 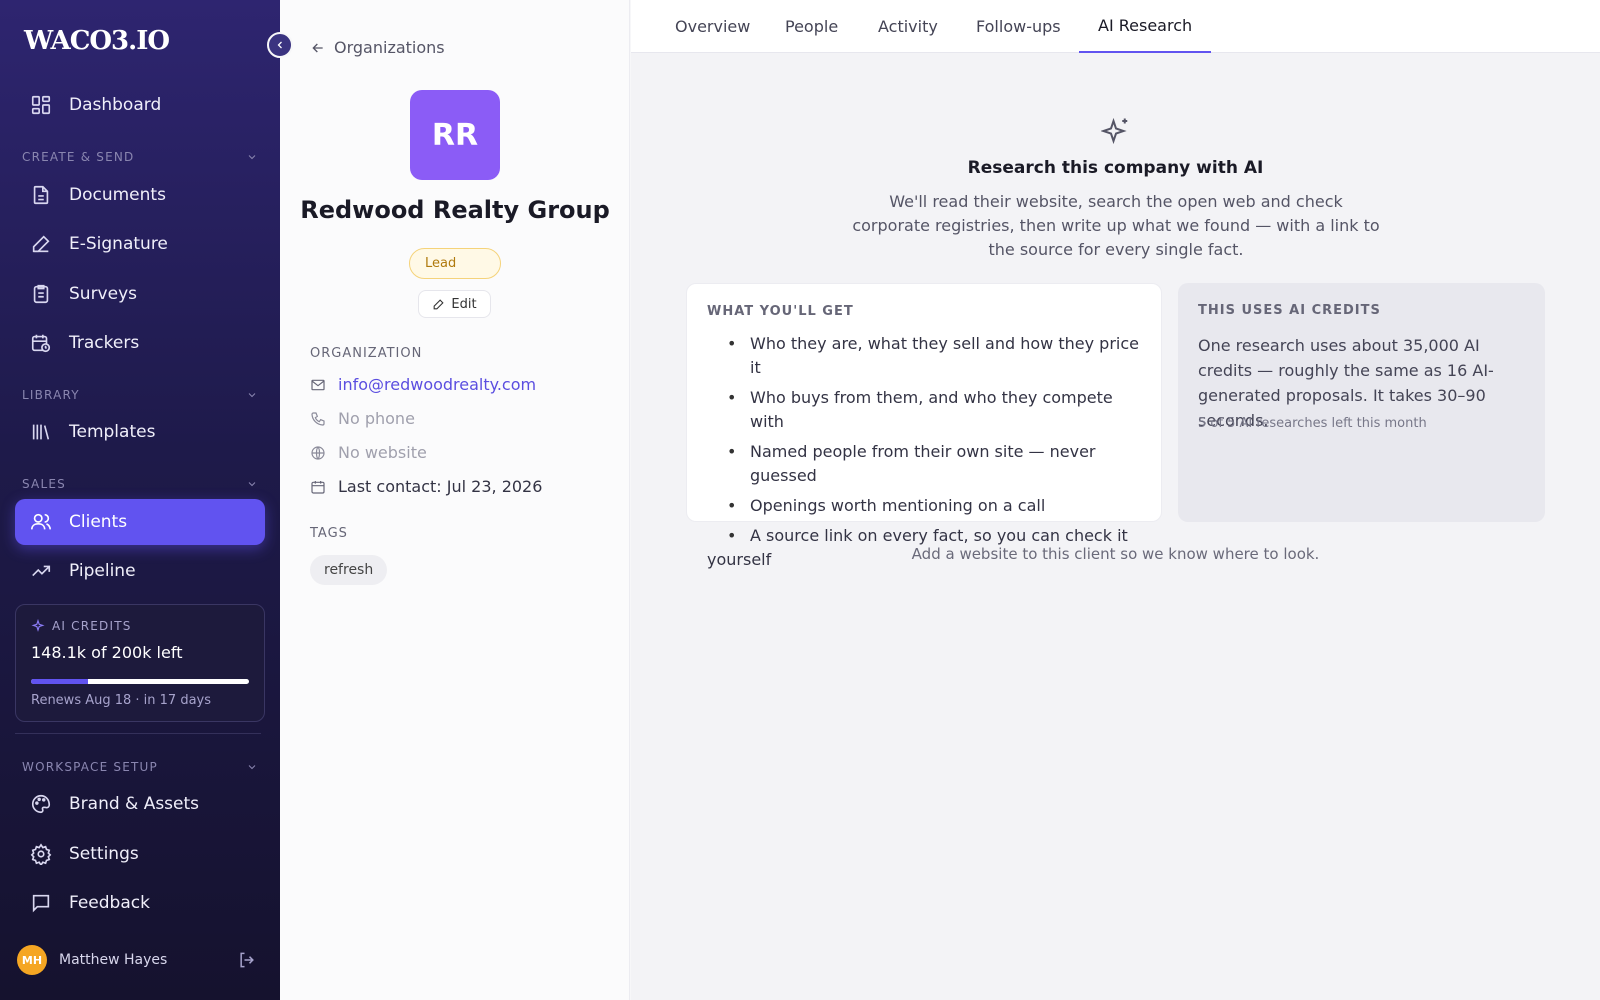 What do you see at coordinates (98, 522) in the screenshot?
I see `sidebar-item-label: Clients` at bounding box center [98, 522].